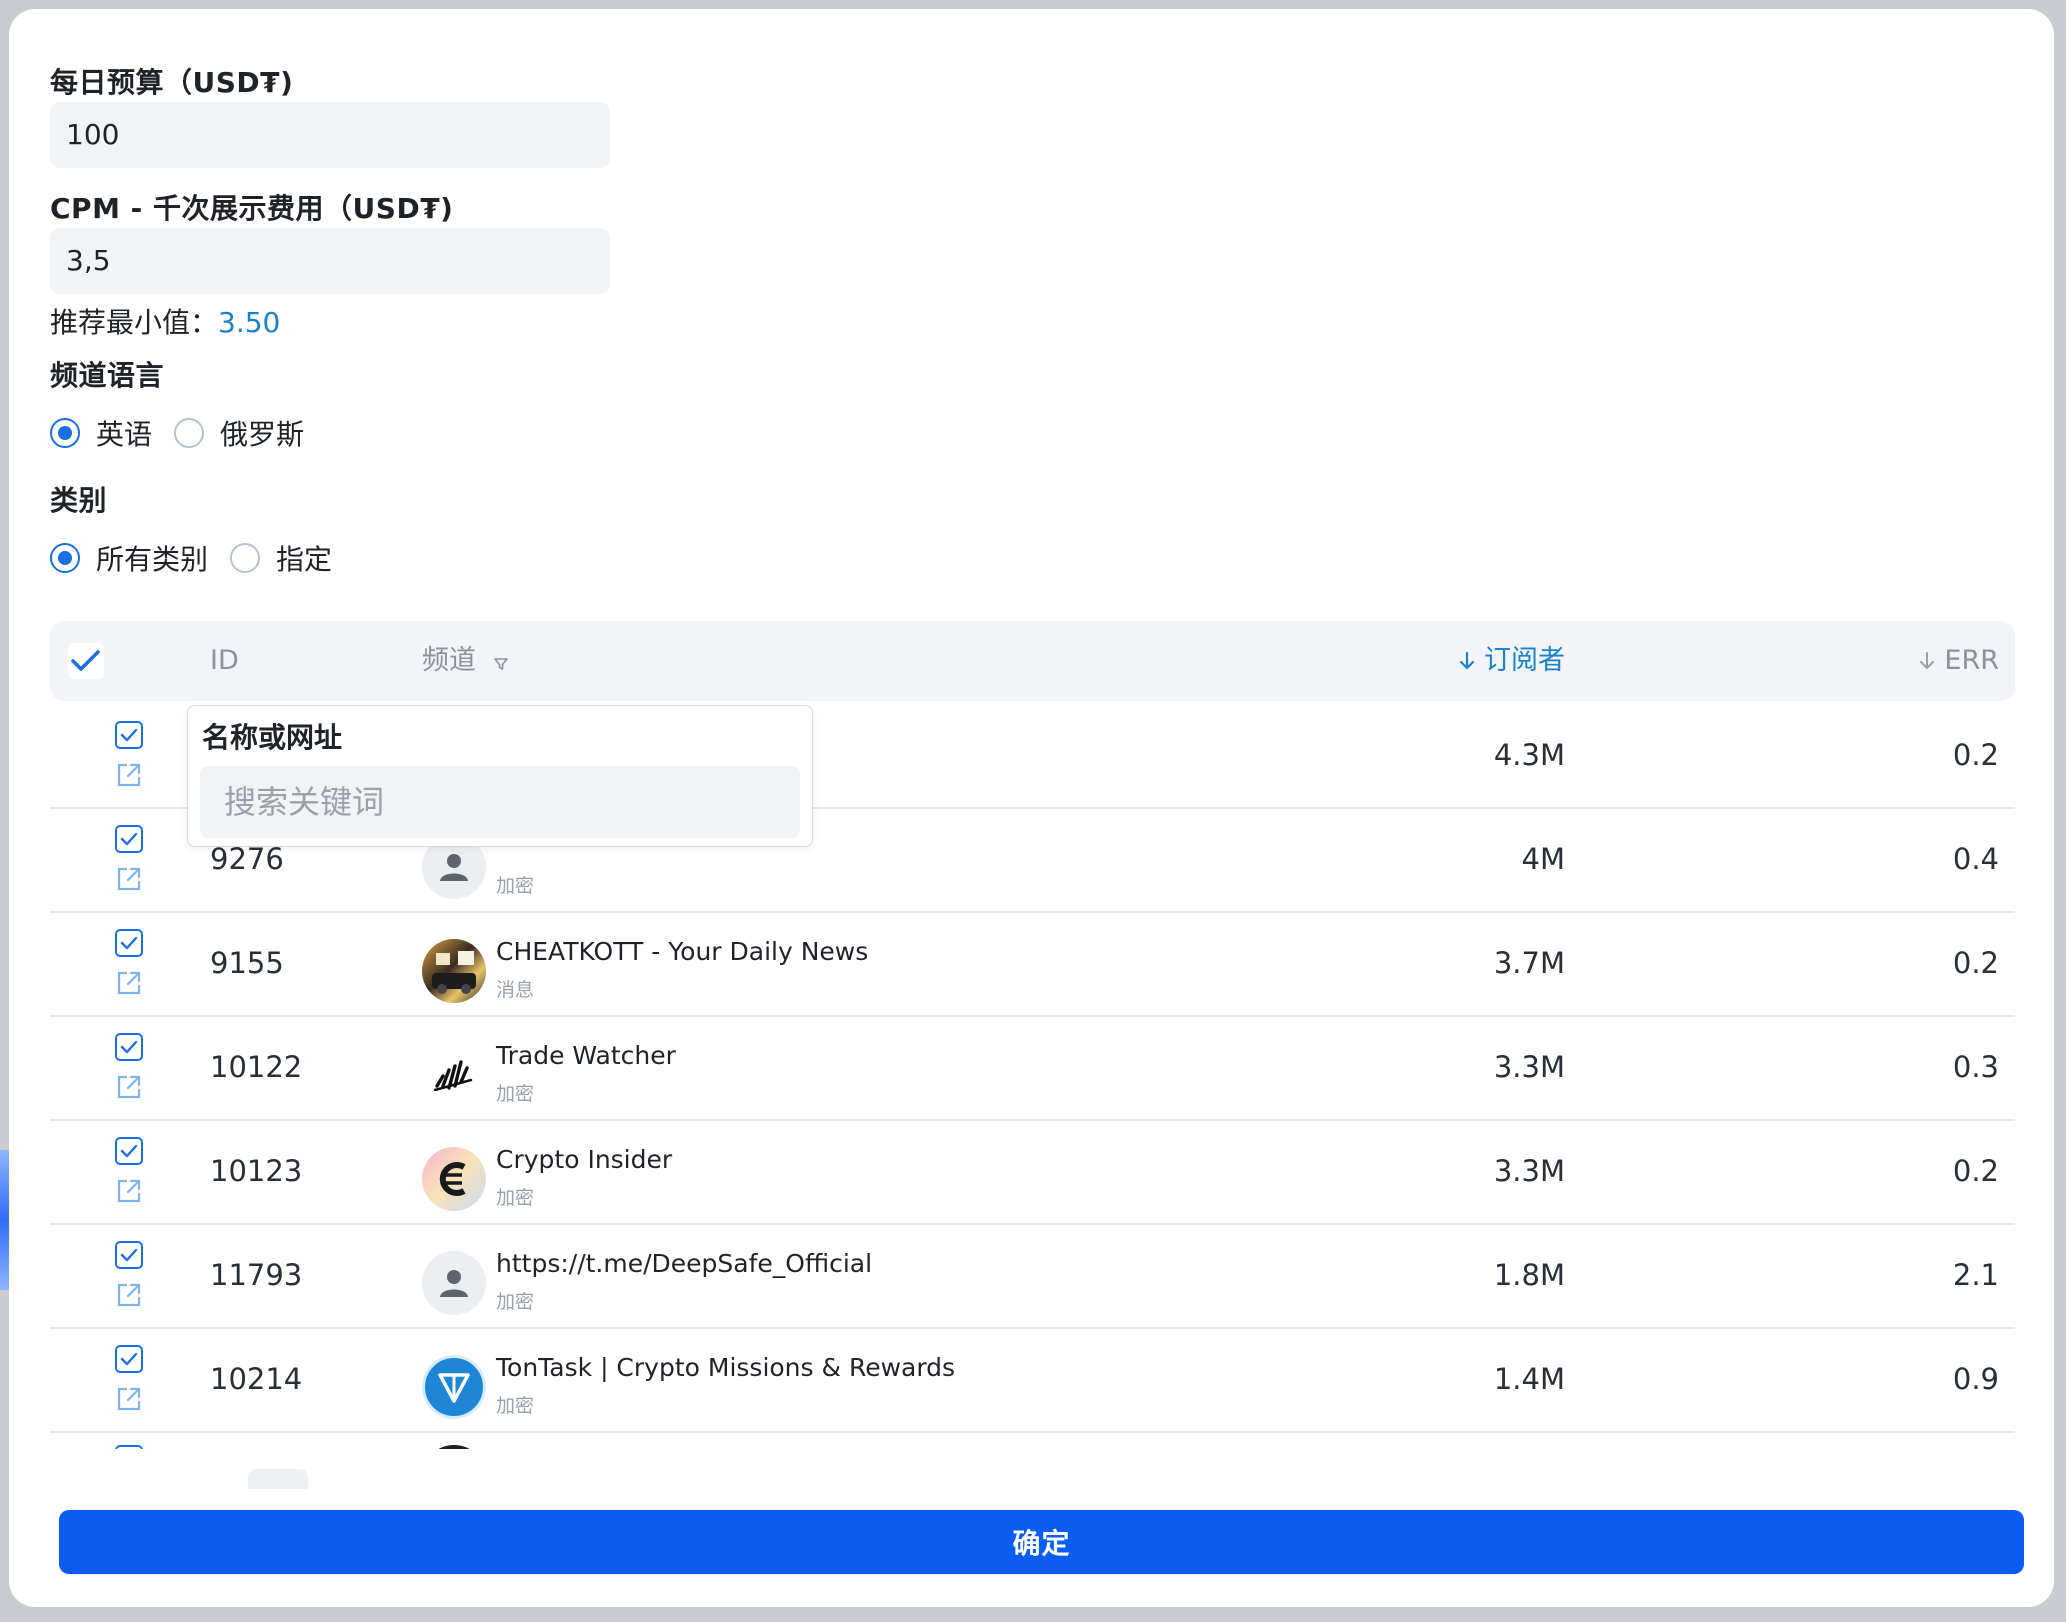 Image resolution: width=2066 pixels, height=1622 pixels. I want to click on category-label: 类别, so click(79, 500).